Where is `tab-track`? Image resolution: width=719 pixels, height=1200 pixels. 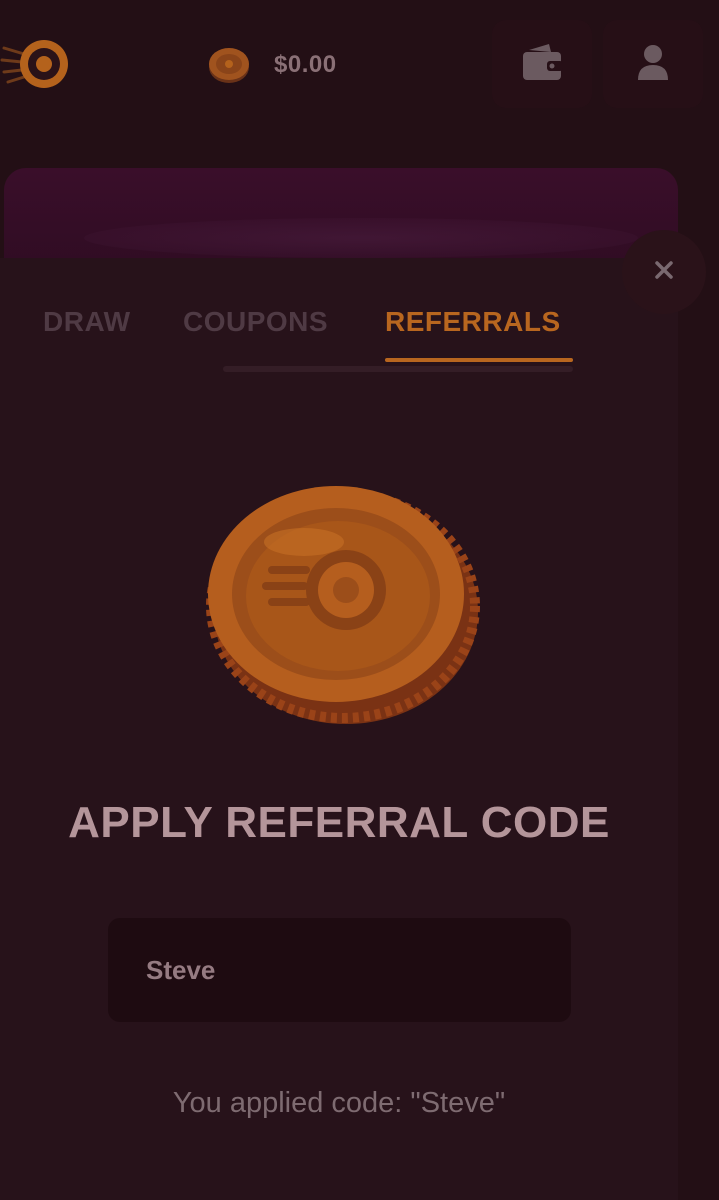 tab-track is located at coordinates (398, 369).